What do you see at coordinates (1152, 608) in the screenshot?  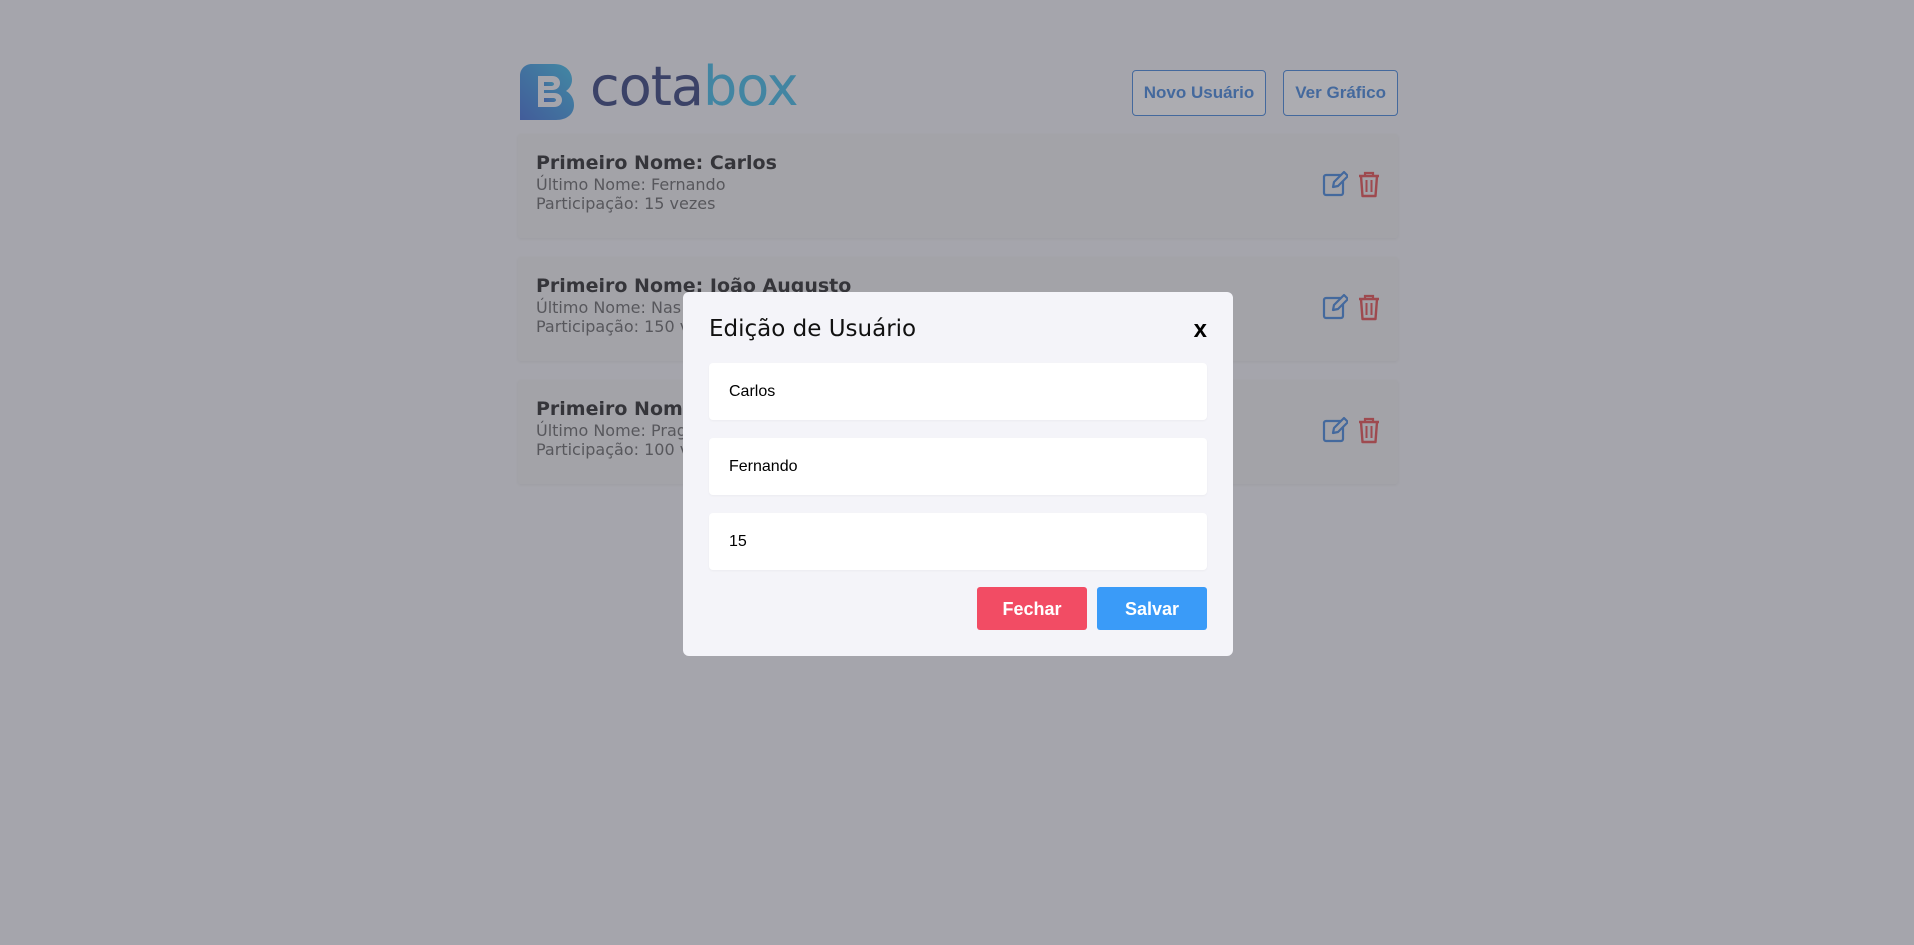 I see `save-button: Salvar` at bounding box center [1152, 608].